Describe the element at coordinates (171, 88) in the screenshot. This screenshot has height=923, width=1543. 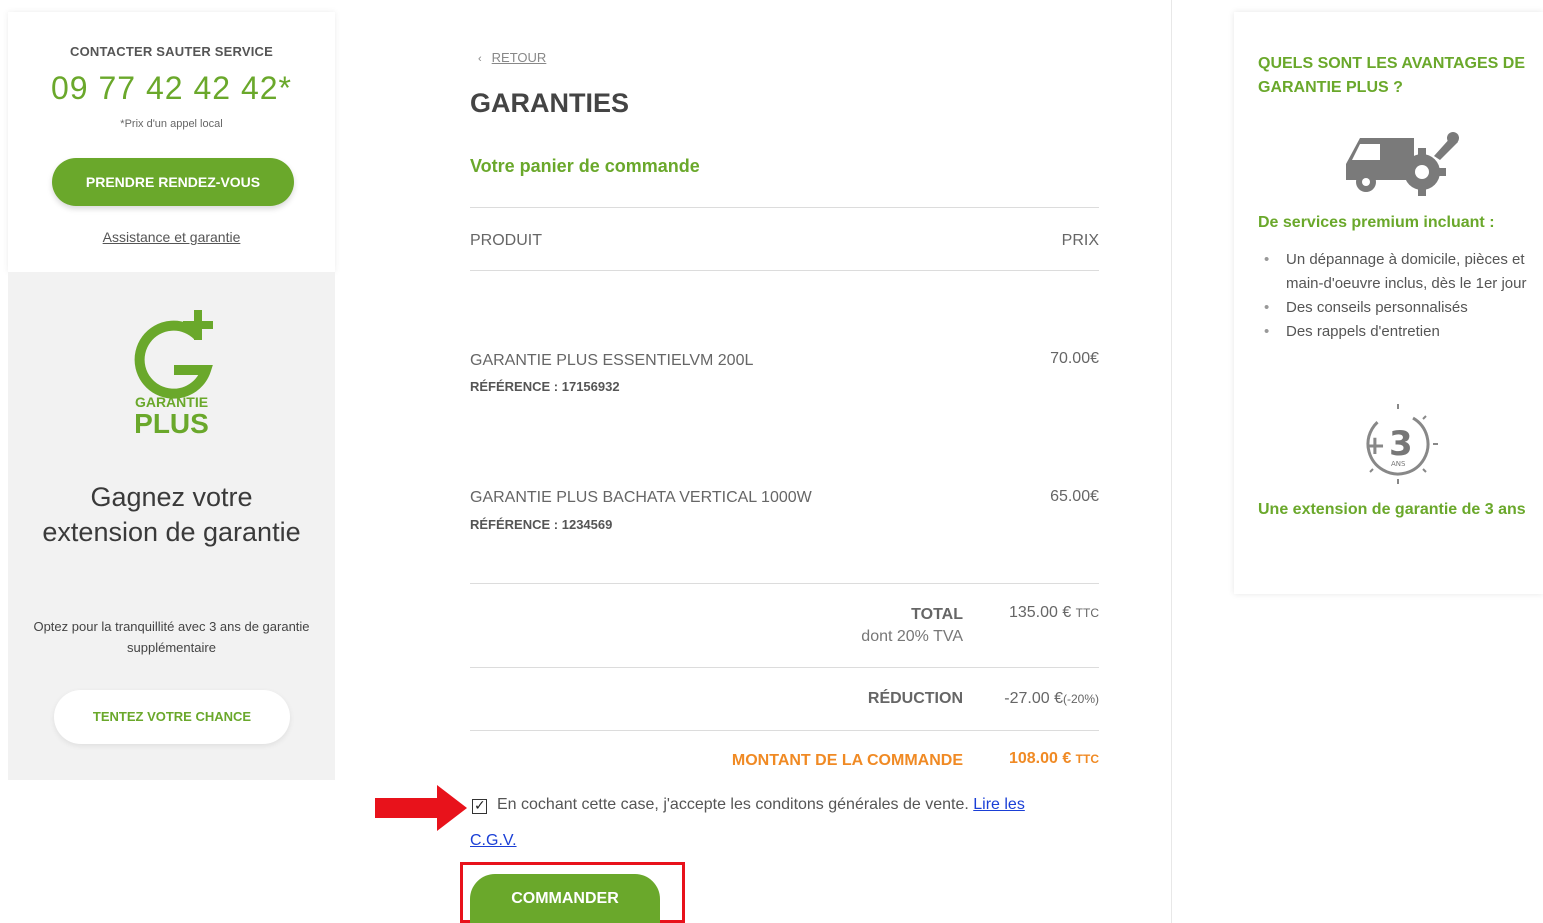
I see `phone-number: 09 77 42 42 42*` at that location.